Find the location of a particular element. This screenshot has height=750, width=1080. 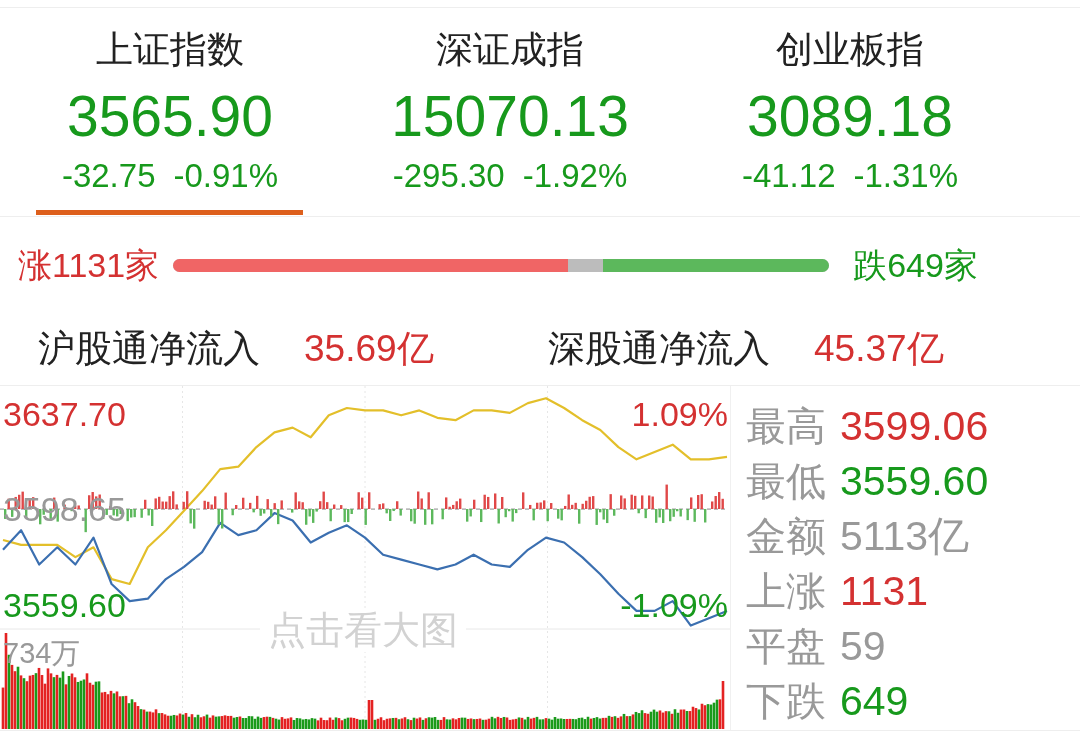

stat-value: 649 is located at coordinates (874, 700).